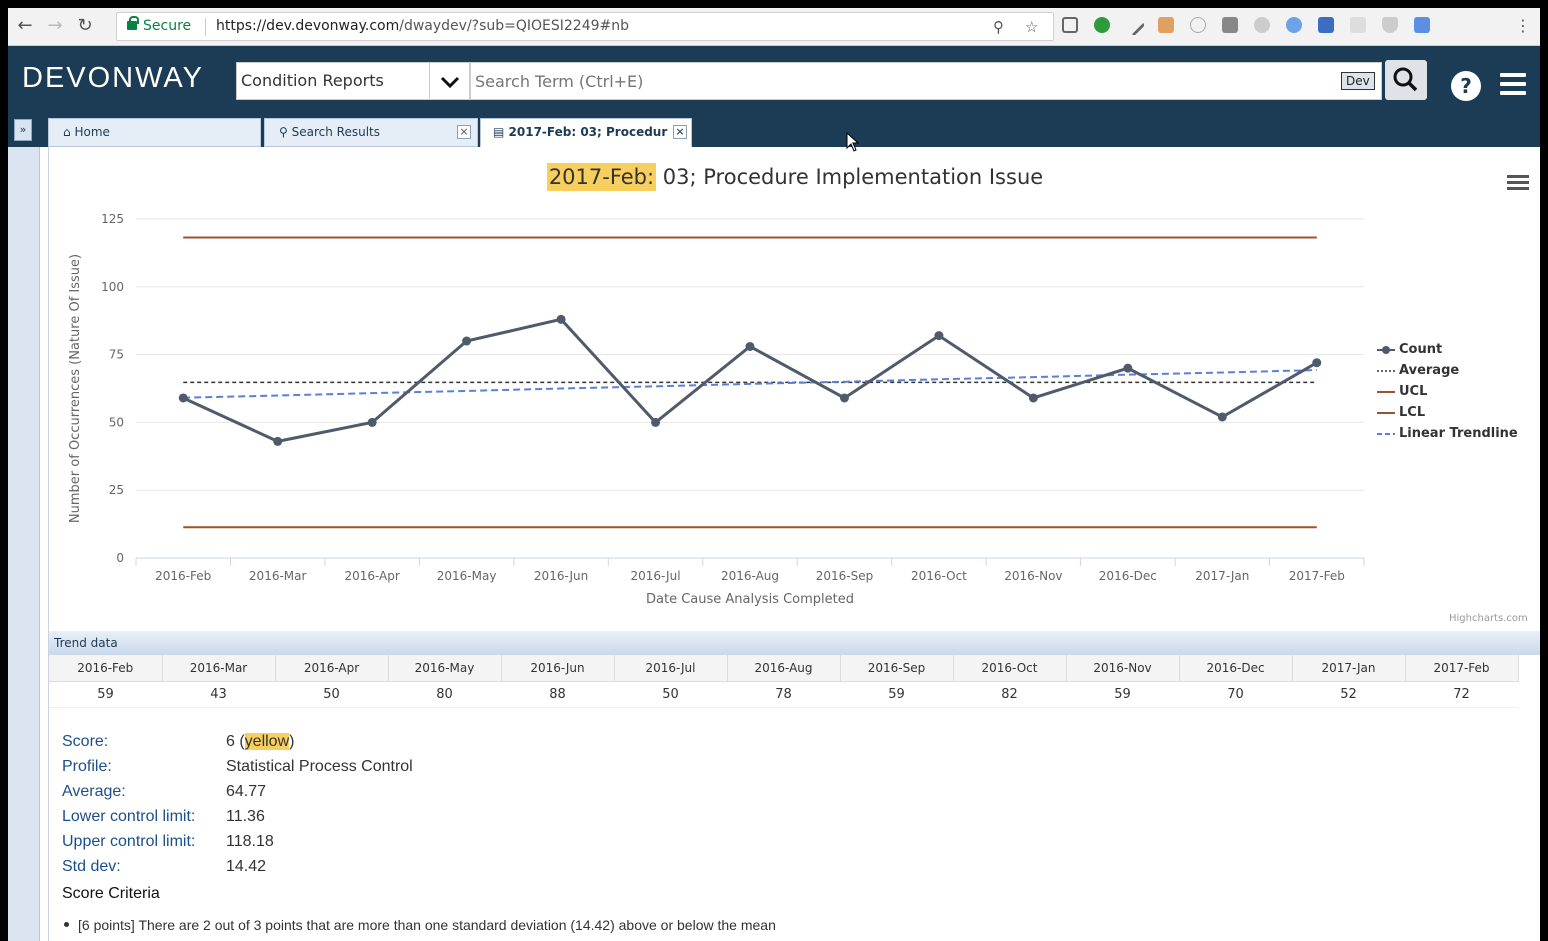  What do you see at coordinates (168, 841) in the screenshot?
I see `stat-ucl: Upper control limit: 118.18` at bounding box center [168, 841].